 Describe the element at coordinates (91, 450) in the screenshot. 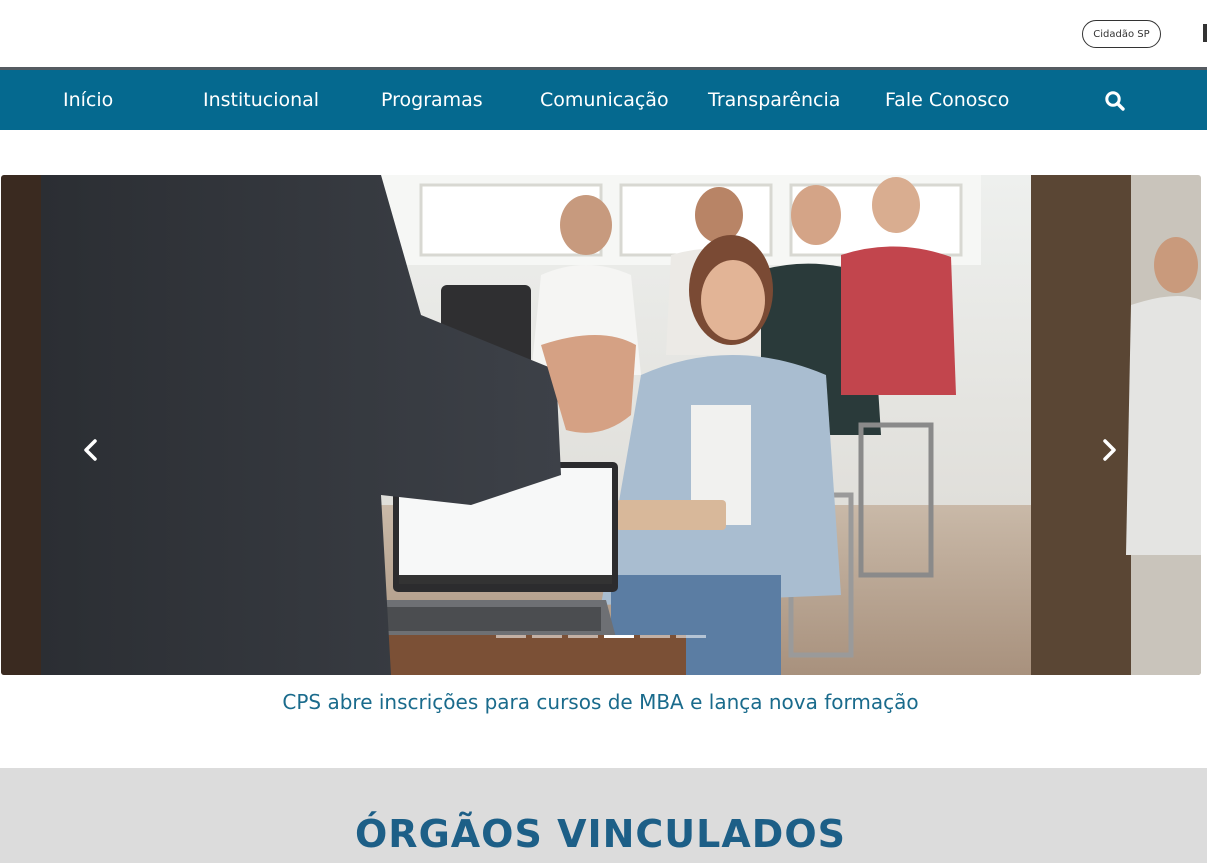

I see `chevron-left-icon` at that location.